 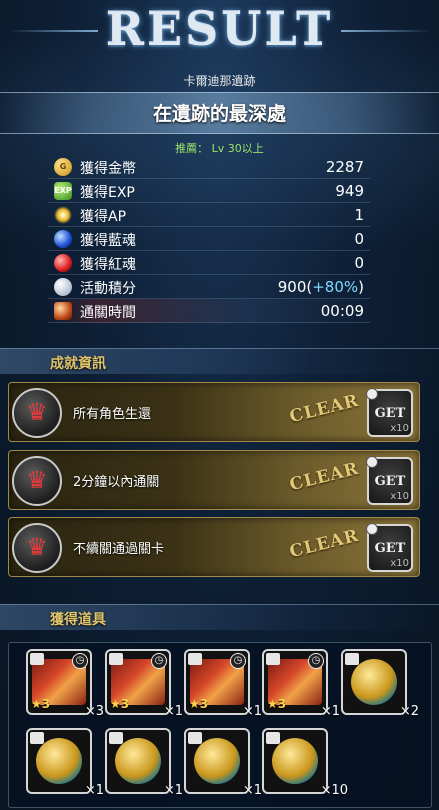 I want to click on achievement-row: ♛ 所有角色生還 CLEAR GET x10, so click(x=214, y=412).